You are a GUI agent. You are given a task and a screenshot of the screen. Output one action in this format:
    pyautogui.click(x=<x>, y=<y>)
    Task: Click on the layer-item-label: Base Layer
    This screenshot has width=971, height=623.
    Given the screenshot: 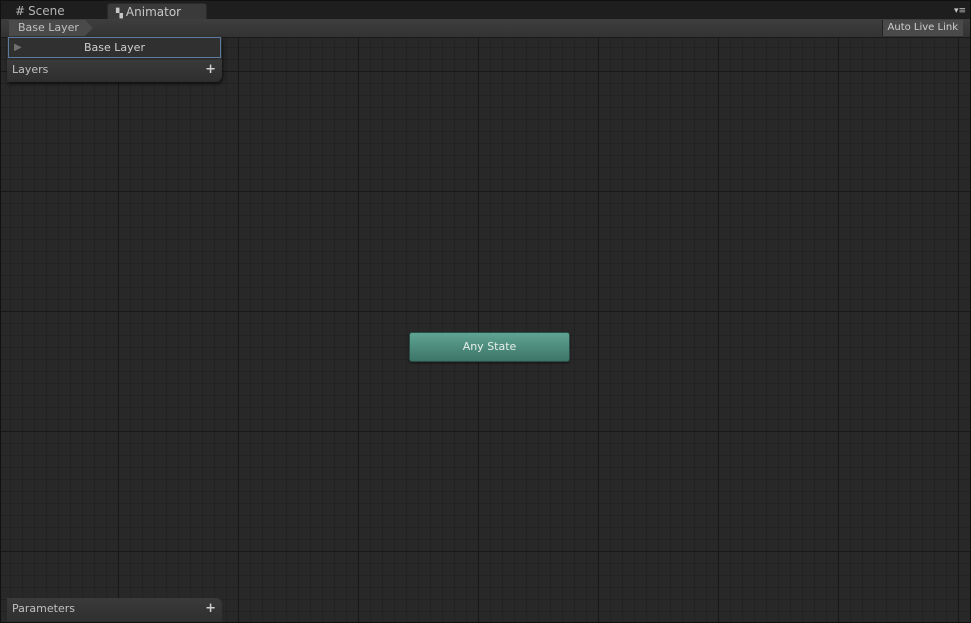 What is the action you would take?
    pyautogui.click(x=114, y=47)
    